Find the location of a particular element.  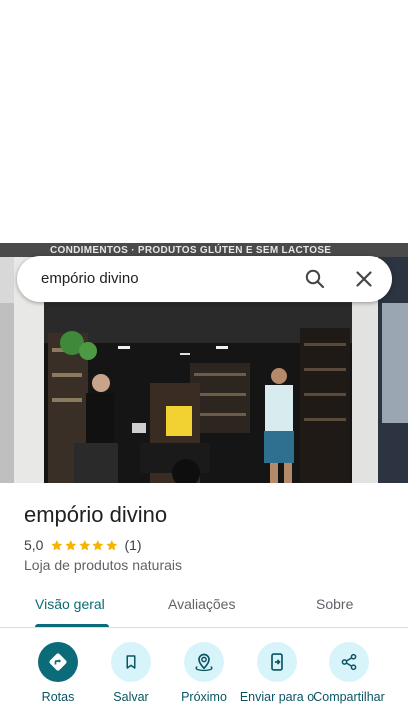

tab-reviews: Avaliações is located at coordinates (201, 604).